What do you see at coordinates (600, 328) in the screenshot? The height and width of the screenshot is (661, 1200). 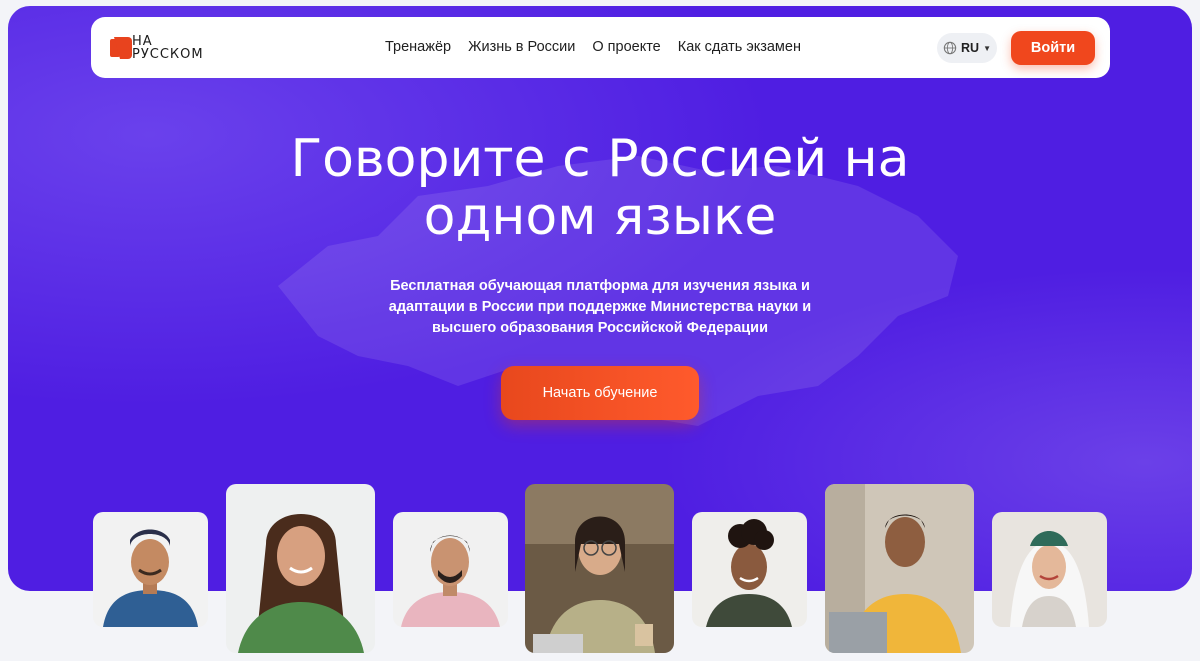 I see `hero-subtitle-line3: высшего образования Российской Федерации` at bounding box center [600, 328].